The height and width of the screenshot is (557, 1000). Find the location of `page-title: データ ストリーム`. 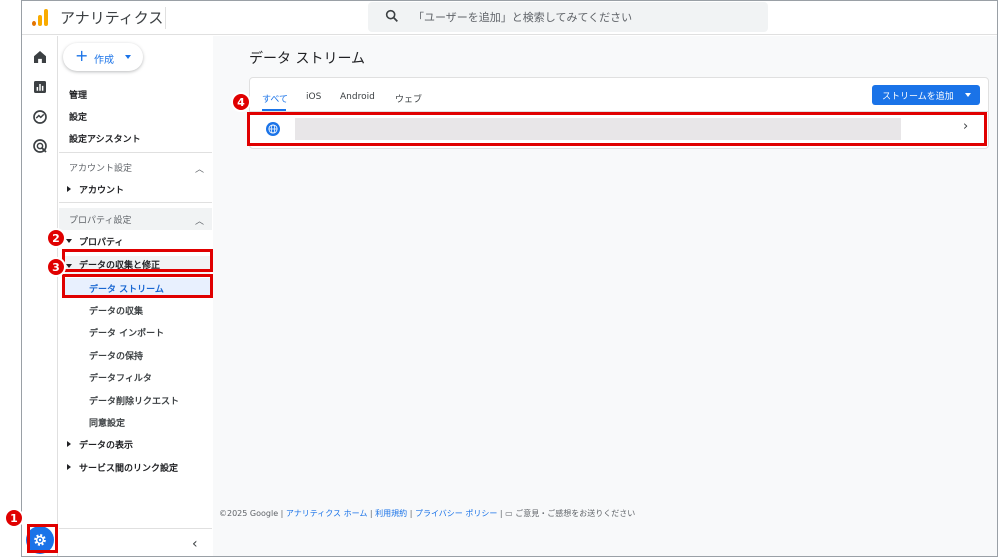

page-title: データ ストリーム is located at coordinates (307, 59).